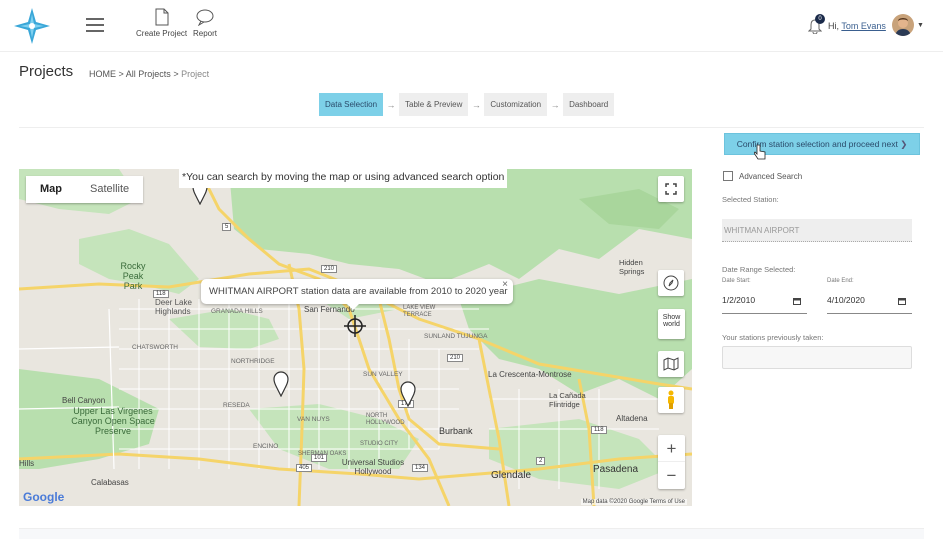 The height and width of the screenshot is (539, 943). What do you see at coordinates (633, 502) in the screenshot?
I see `map-attribution: Map data ©2020 Google Terms of Use` at bounding box center [633, 502].